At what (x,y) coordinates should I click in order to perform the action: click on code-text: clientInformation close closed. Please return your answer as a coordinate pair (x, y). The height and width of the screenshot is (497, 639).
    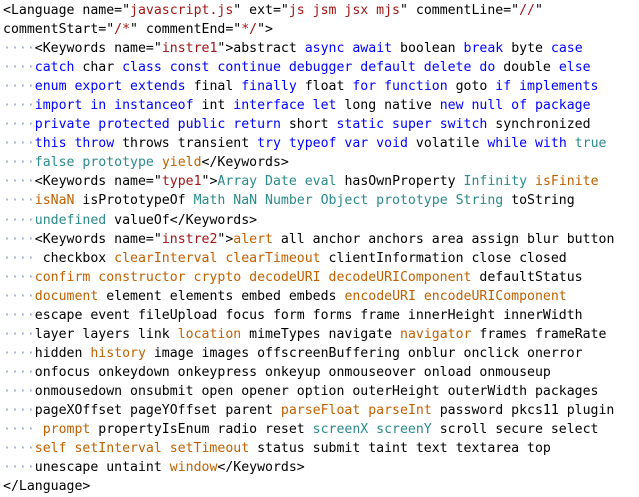
    Looking at the image, I should click on (443, 258).